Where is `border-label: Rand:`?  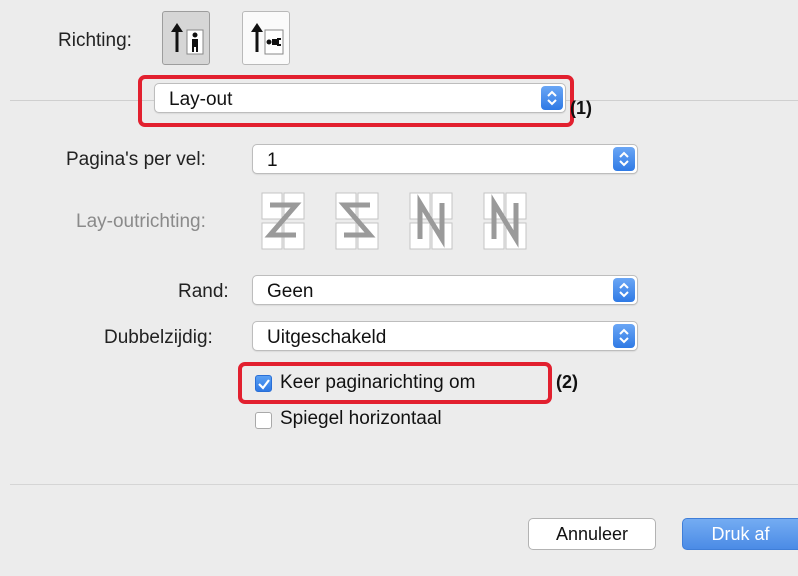
border-label: Rand: is located at coordinates (203, 291).